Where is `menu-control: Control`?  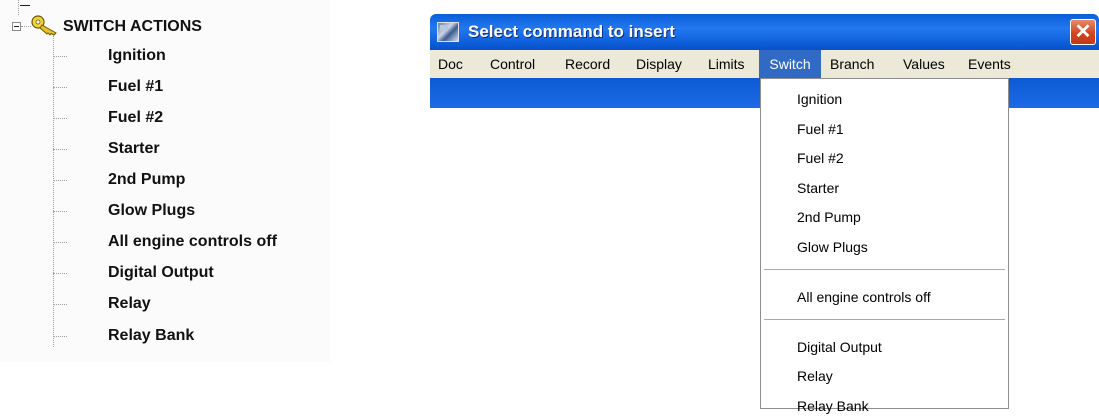 menu-control: Control is located at coordinates (512, 64).